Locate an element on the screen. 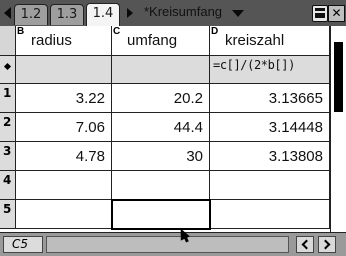 This screenshot has width=346, height=256. formula-cell-b is located at coordinates (64, 70).